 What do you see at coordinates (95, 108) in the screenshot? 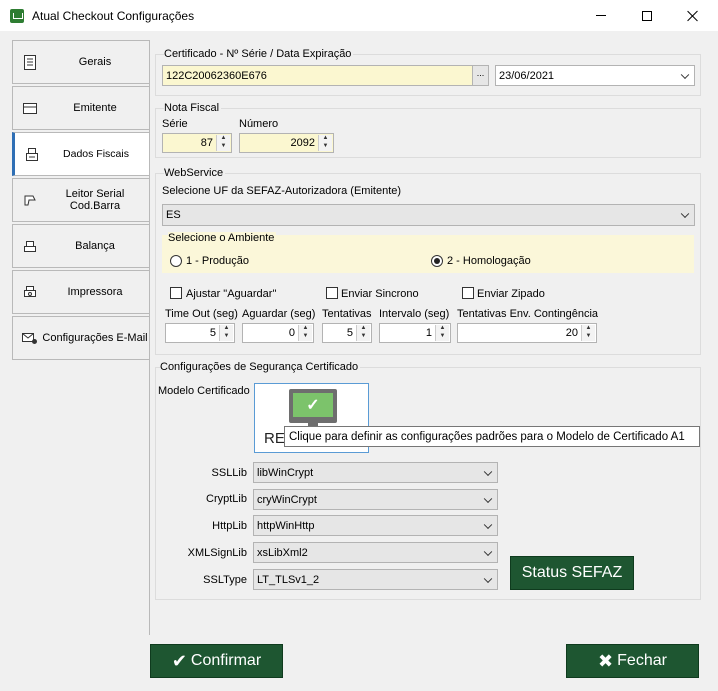
I see `nav-item-label: Emitente` at bounding box center [95, 108].